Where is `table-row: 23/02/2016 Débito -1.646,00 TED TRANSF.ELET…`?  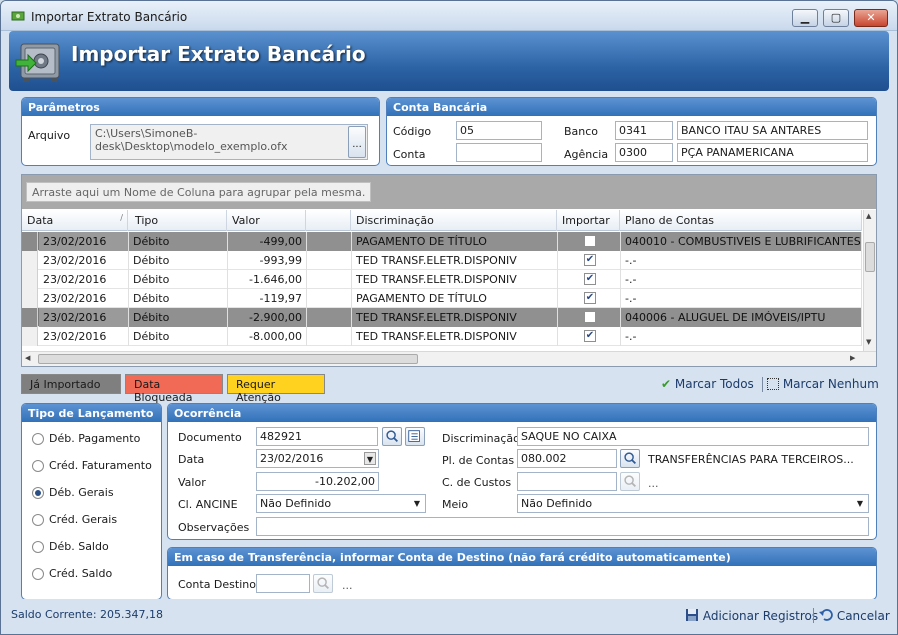 table-row: 23/02/2016 Débito -1.646,00 TED TRANSF.ELET… is located at coordinates (442, 279).